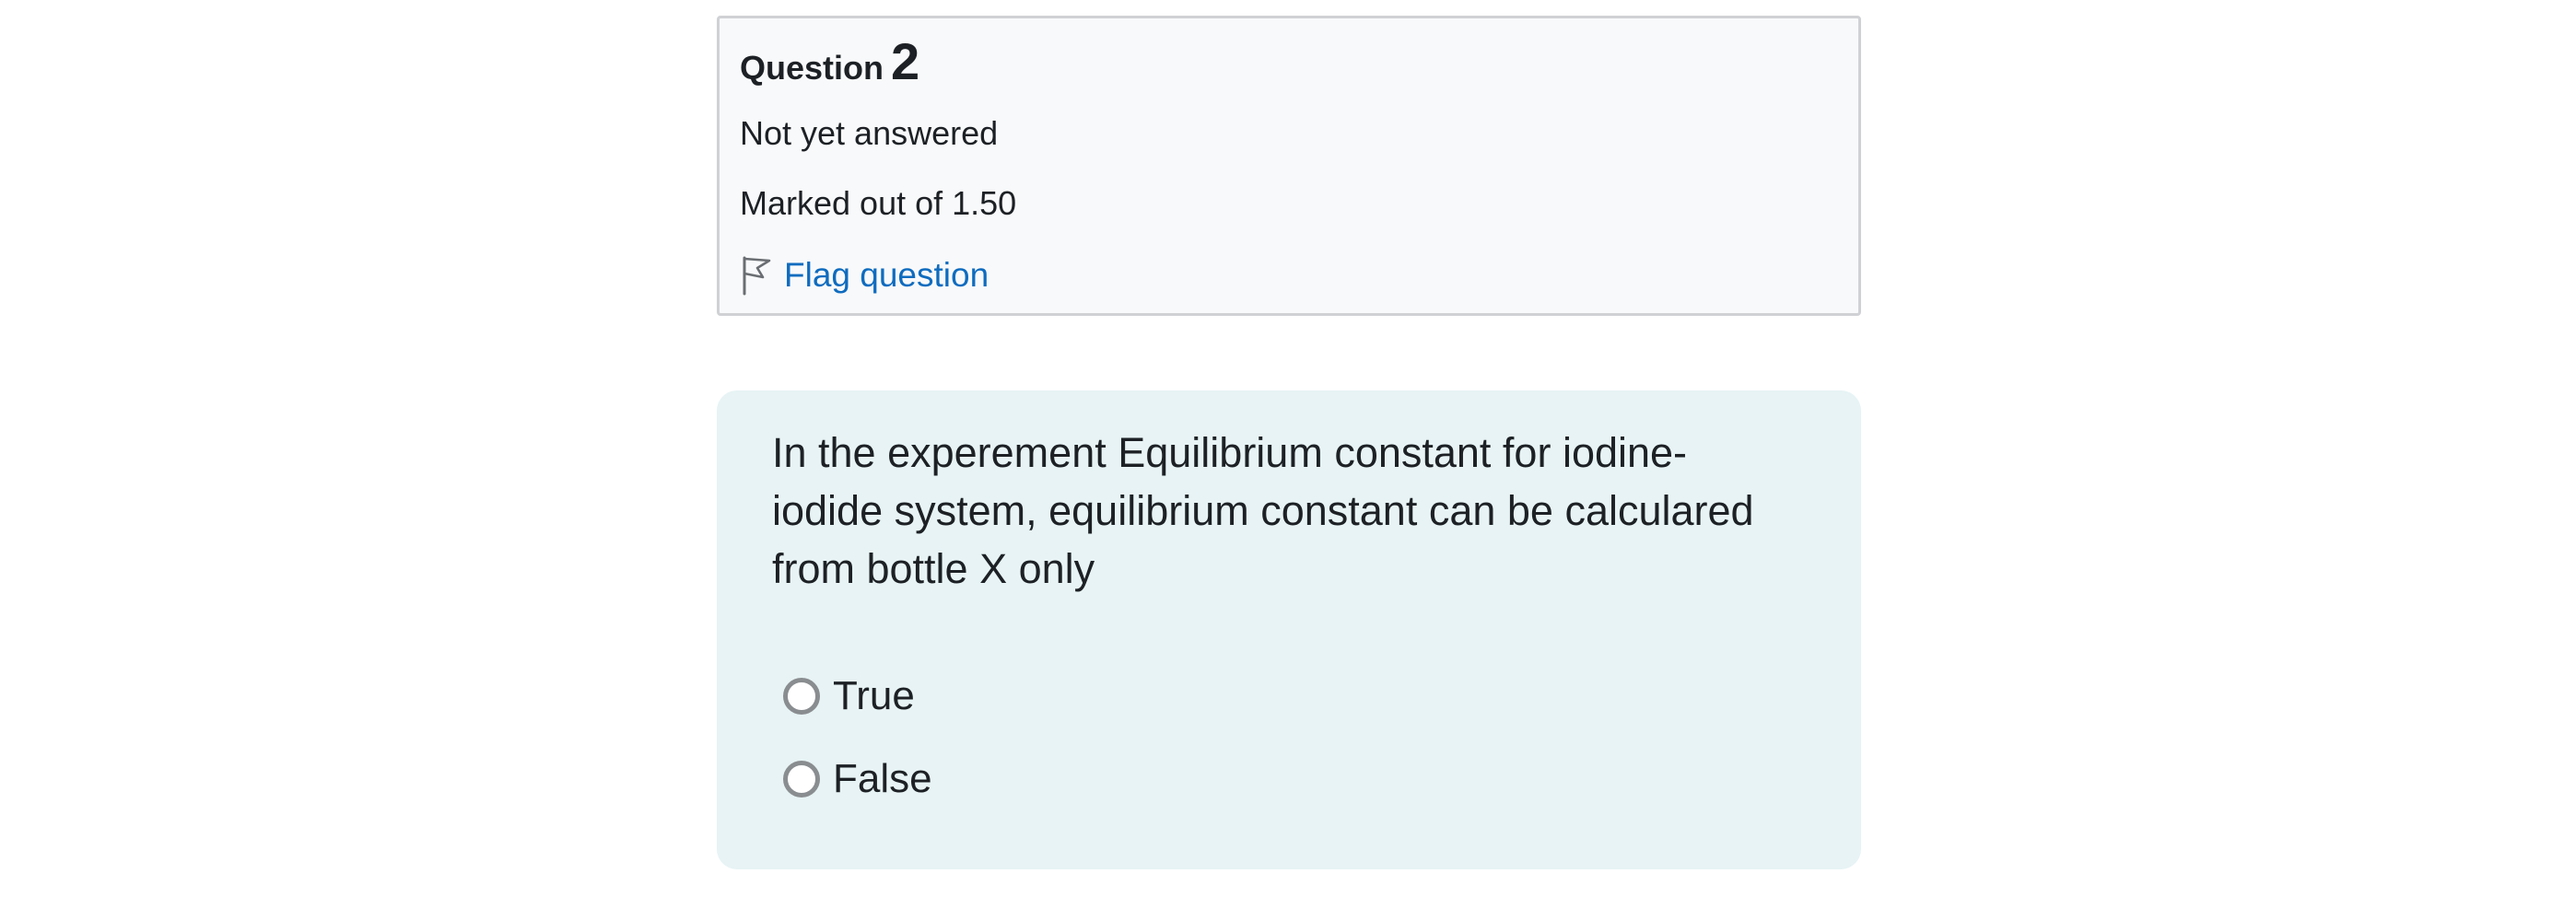 The width and height of the screenshot is (2576, 908). I want to click on question-grade: Marked out of 1.50, so click(878, 203).